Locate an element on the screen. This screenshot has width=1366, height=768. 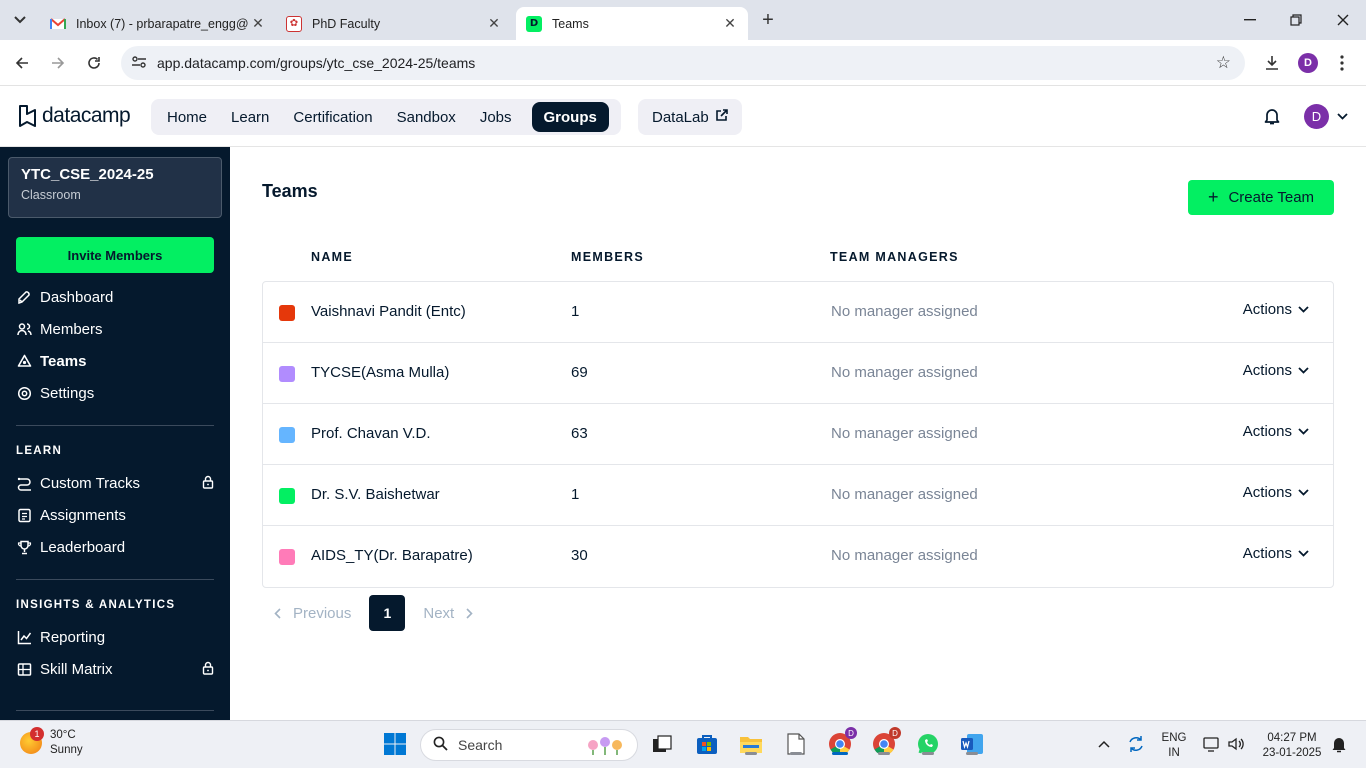
language-indicator: ENG IN is located at coordinates (1174, 746).